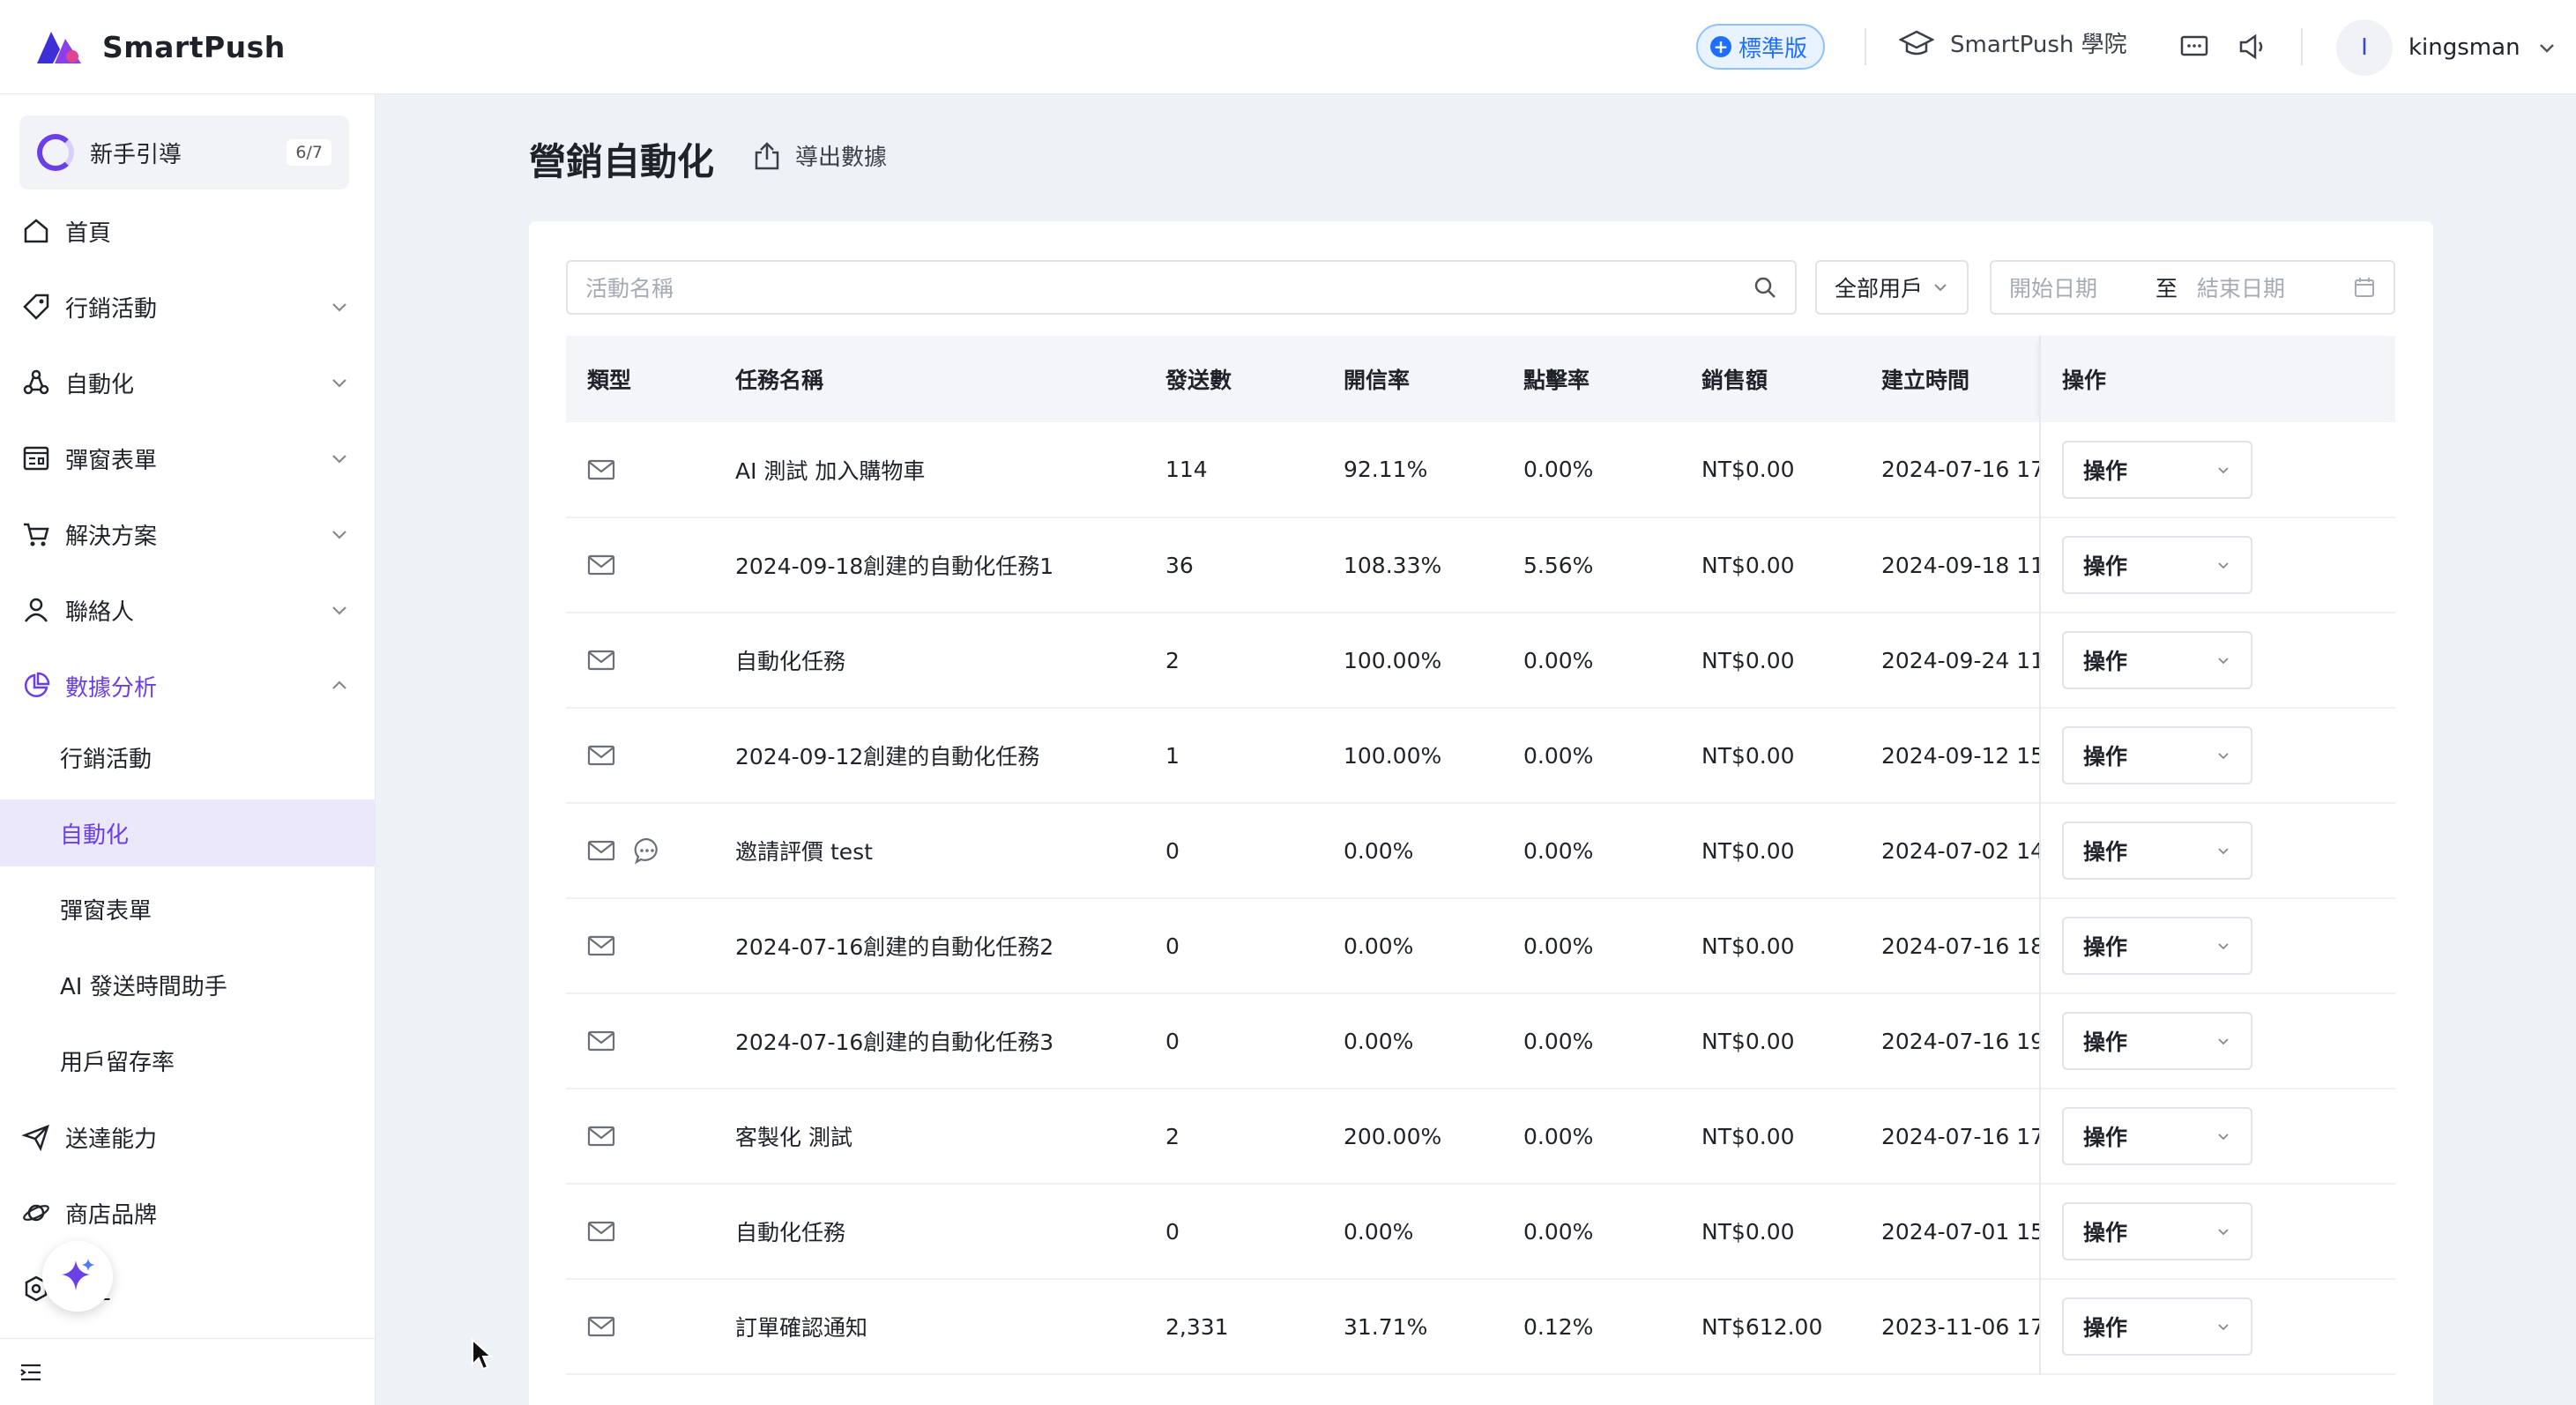 This screenshot has height=1405, width=2576. Describe the element at coordinates (1393, 565) in the screenshot. I see `open-rate-cell: 108.33%` at that location.